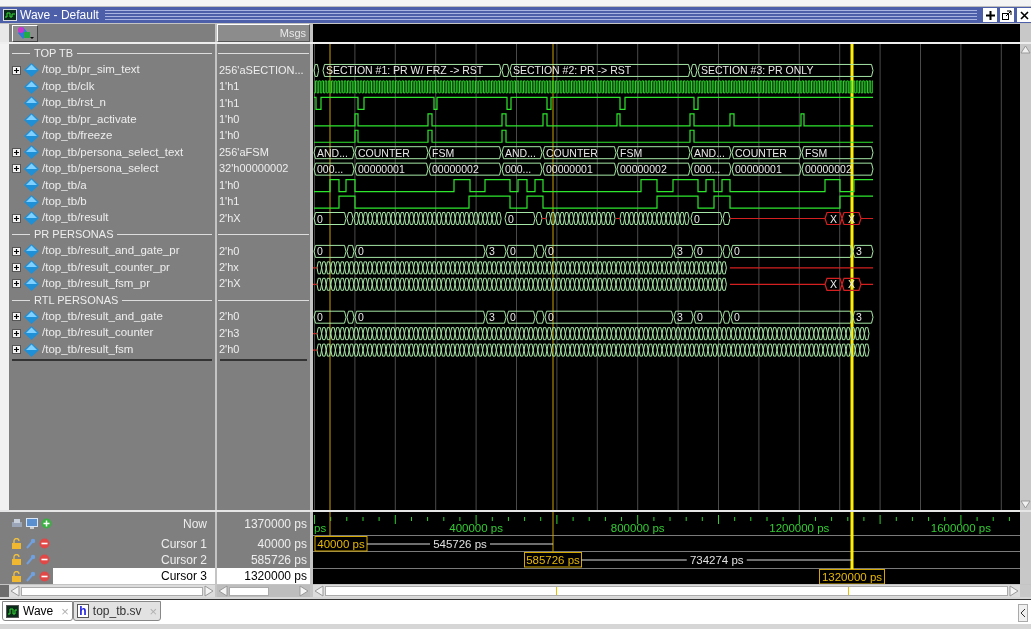 The height and width of the screenshot is (629, 1031). Describe the element at coordinates (96, 284) in the screenshot. I see `signal-name: /top_tb/result_fsm_pr` at that location.